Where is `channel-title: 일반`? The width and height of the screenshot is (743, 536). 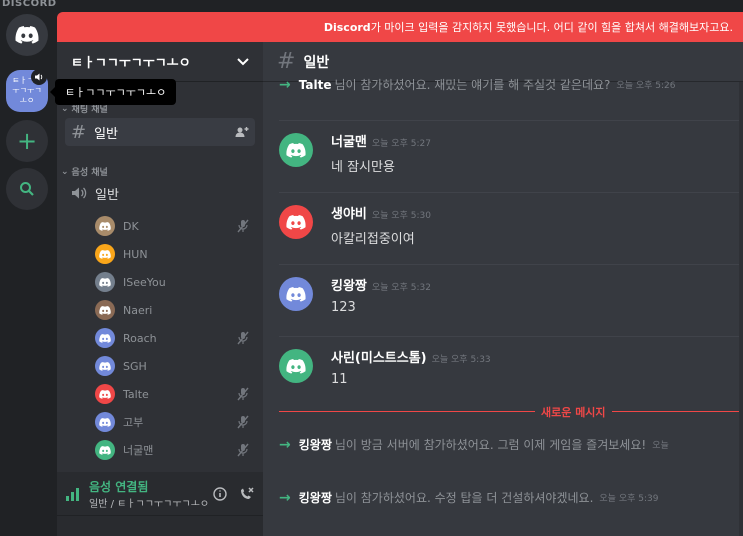
channel-title: 일반 is located at coordinates (316, 62).